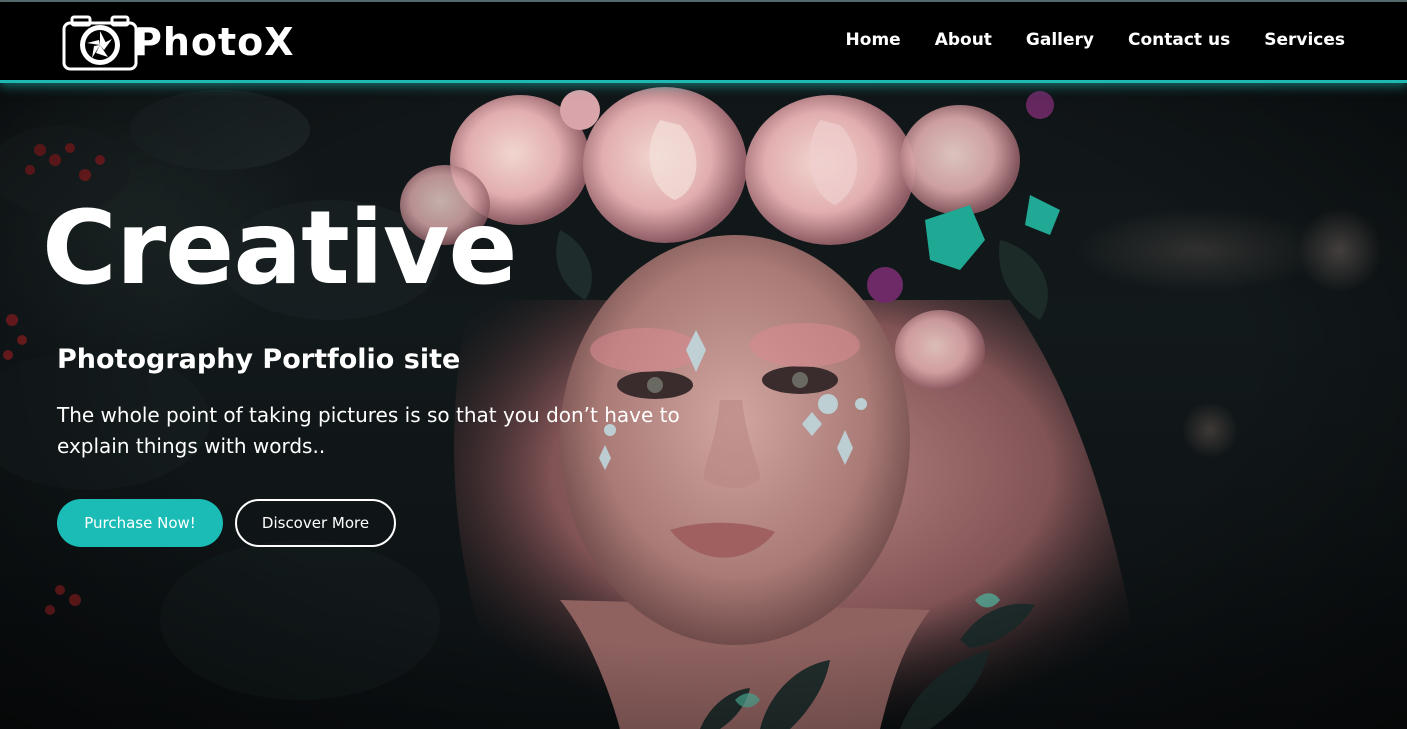 The image size is (1407, 729). What do you see at coordinates (1060, 40) in the screenshot?
I see `nav-gallery: Gallery` at bounding box center [1060, 40].